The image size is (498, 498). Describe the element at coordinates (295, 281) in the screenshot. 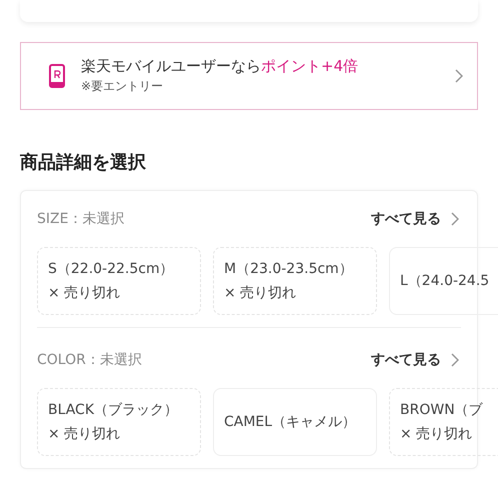

I see `option-chip: M（23.0-23.5cm） × 売り切れ` at that location.